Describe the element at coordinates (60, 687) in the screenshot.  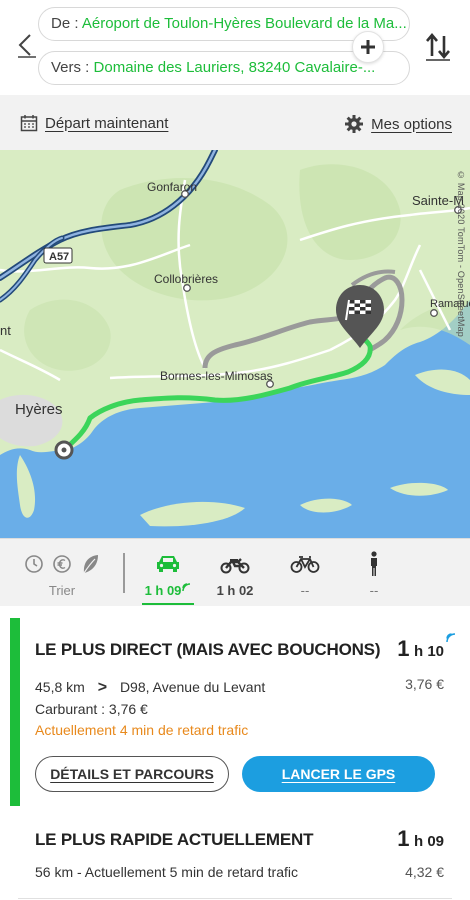
I see `route-distance: 45,8 km` at that location.